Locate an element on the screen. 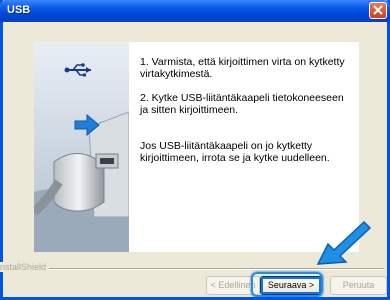  next-button-highlight is located at coordinates (287, 284).